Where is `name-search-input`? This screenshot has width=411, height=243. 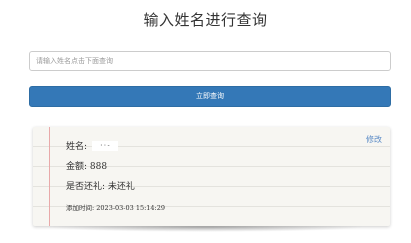 name-search-input is located at coordinates (210, 61).